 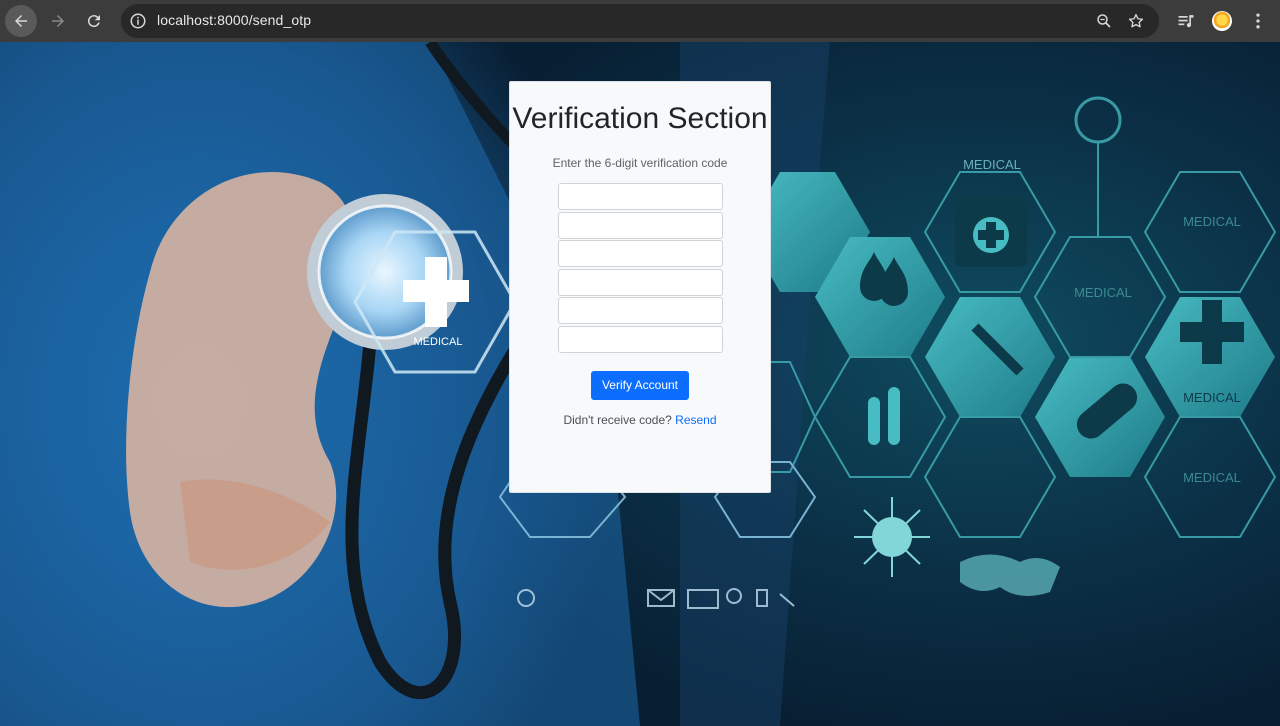 What do you see at coordinates (640, 225) in the screenshot?
I see `otp-digit-2-input` at bounding box center [640, 225].